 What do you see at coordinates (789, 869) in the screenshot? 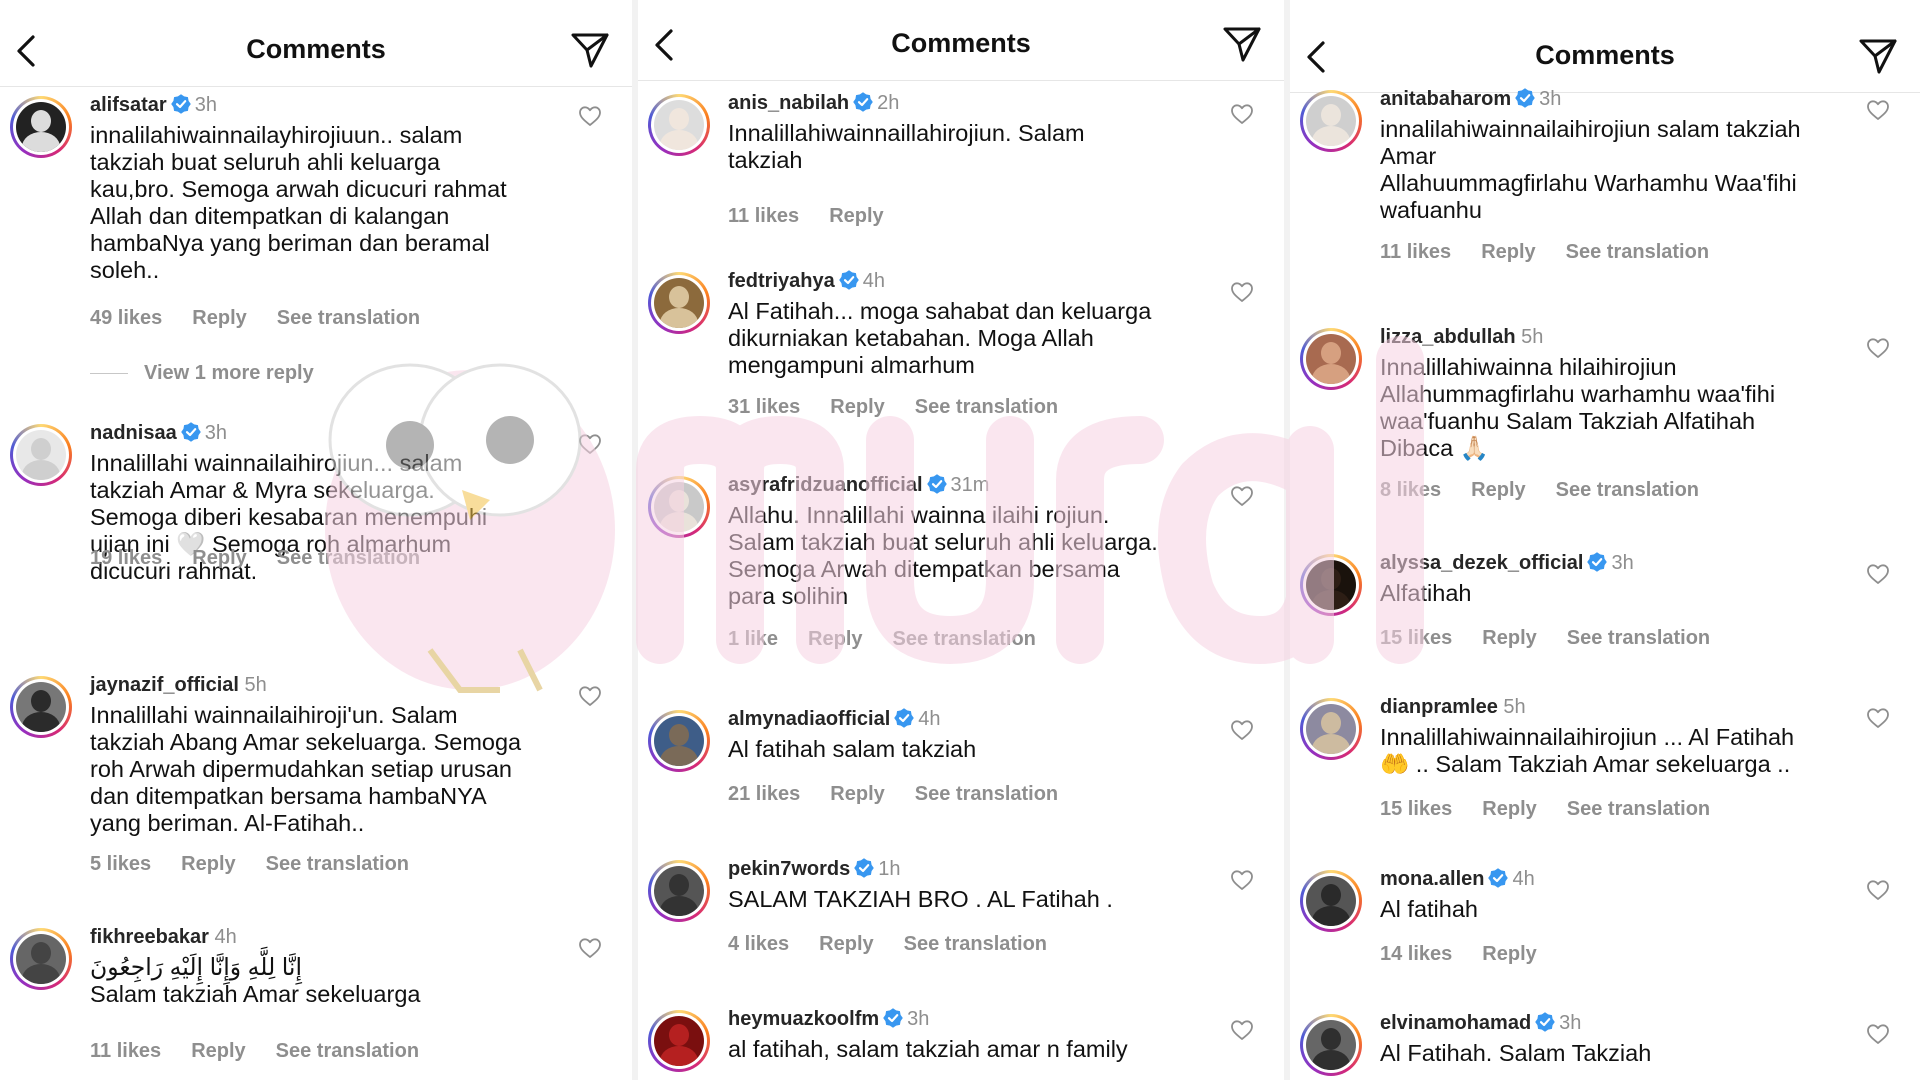
I see `comment-username: pekin7words` at bounding box center [789, 869].